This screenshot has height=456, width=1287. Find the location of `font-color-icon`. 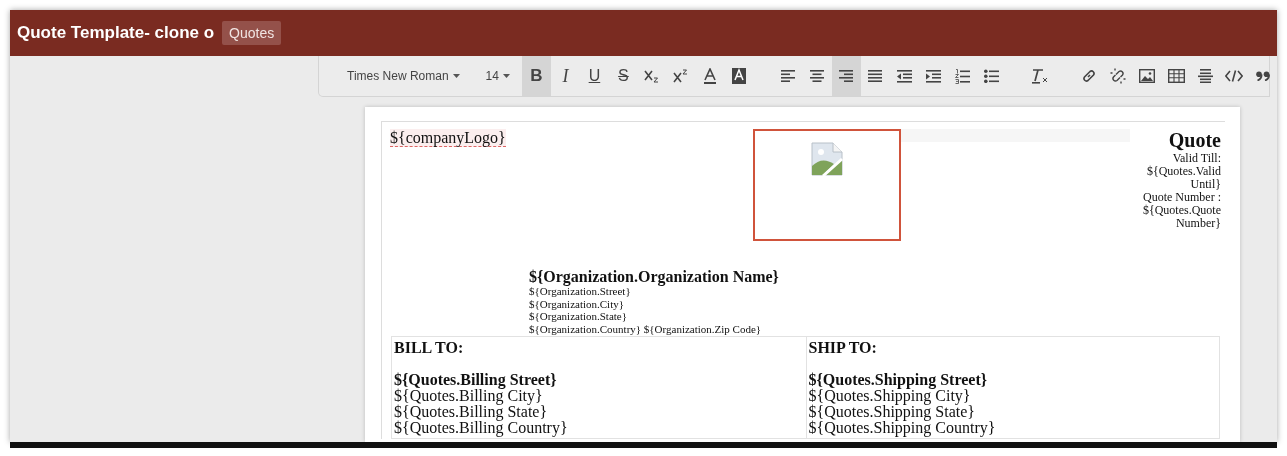

font-color-icon is located at coordinates (710, 76).